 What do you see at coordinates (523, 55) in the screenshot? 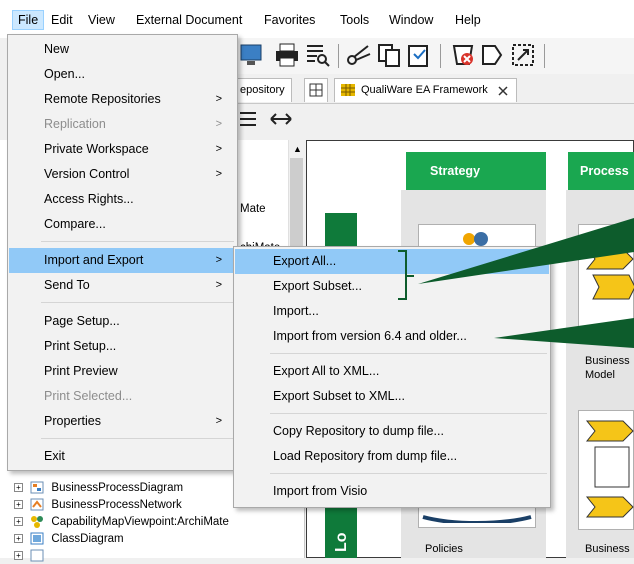
I see `resize-icon` at bounding box center [523, 55].